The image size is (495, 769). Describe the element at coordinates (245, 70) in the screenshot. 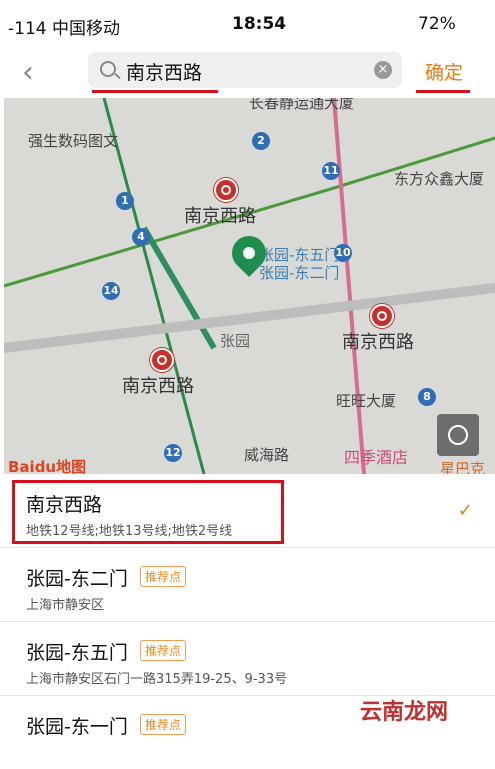

I see `search-field: 南京西路 ×` at that location.